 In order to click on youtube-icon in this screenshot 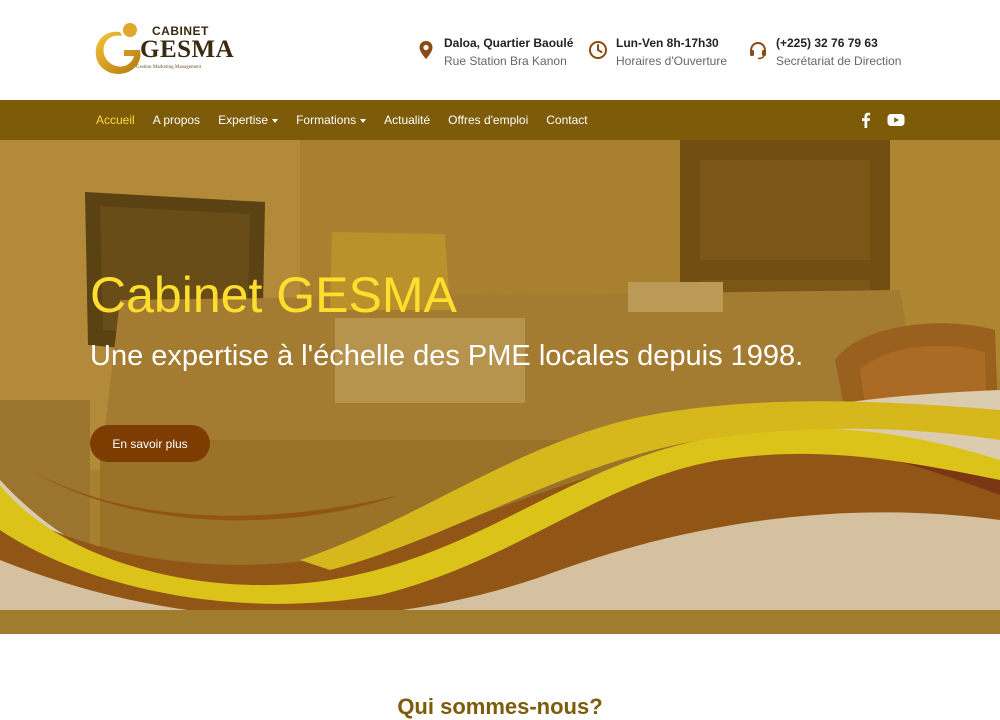, I will do `click(896, 120)`.